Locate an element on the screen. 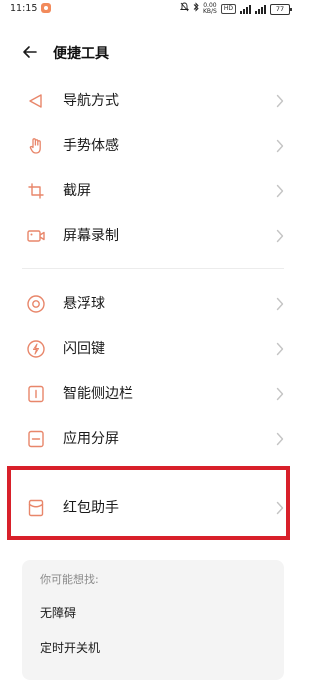  menu-item-screen-recording: 屏幕录制 is located at coordinates (152, 236).